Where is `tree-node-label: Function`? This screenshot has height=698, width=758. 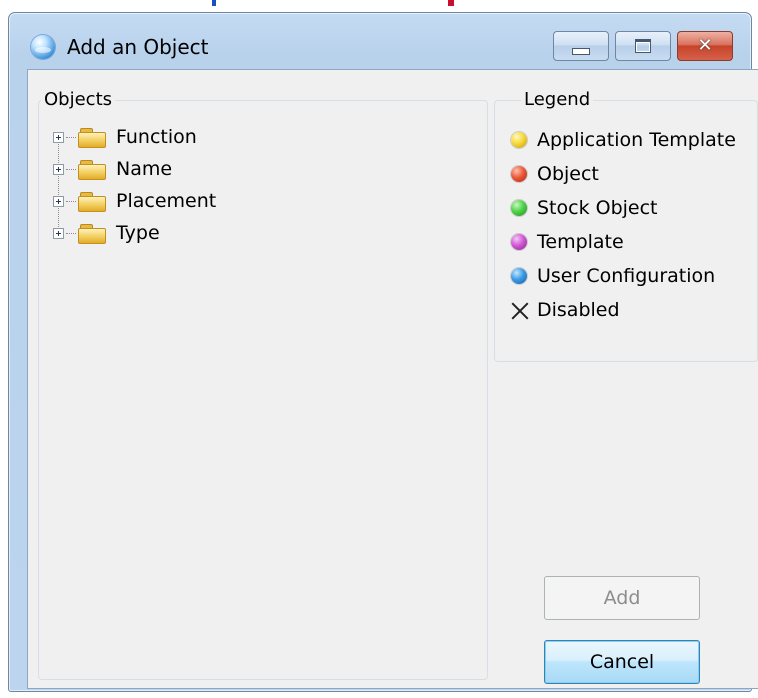
tree-node-label: Function is located at coordinates (156, 137).